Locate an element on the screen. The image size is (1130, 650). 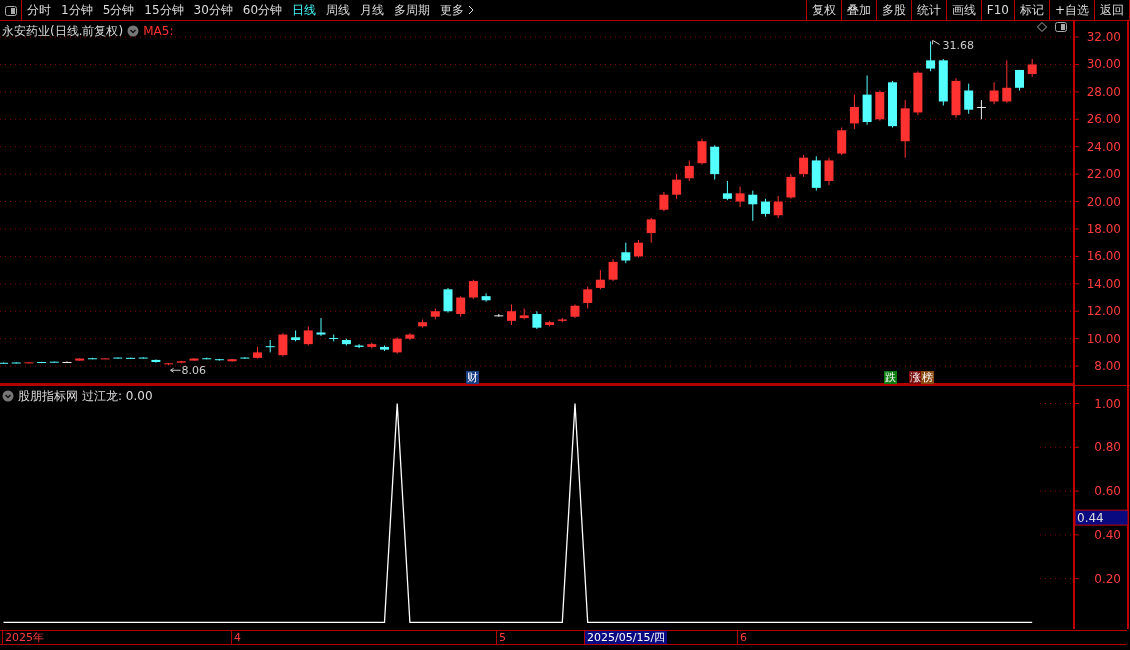
date-label: 6 is located at coordinates (743, 637).